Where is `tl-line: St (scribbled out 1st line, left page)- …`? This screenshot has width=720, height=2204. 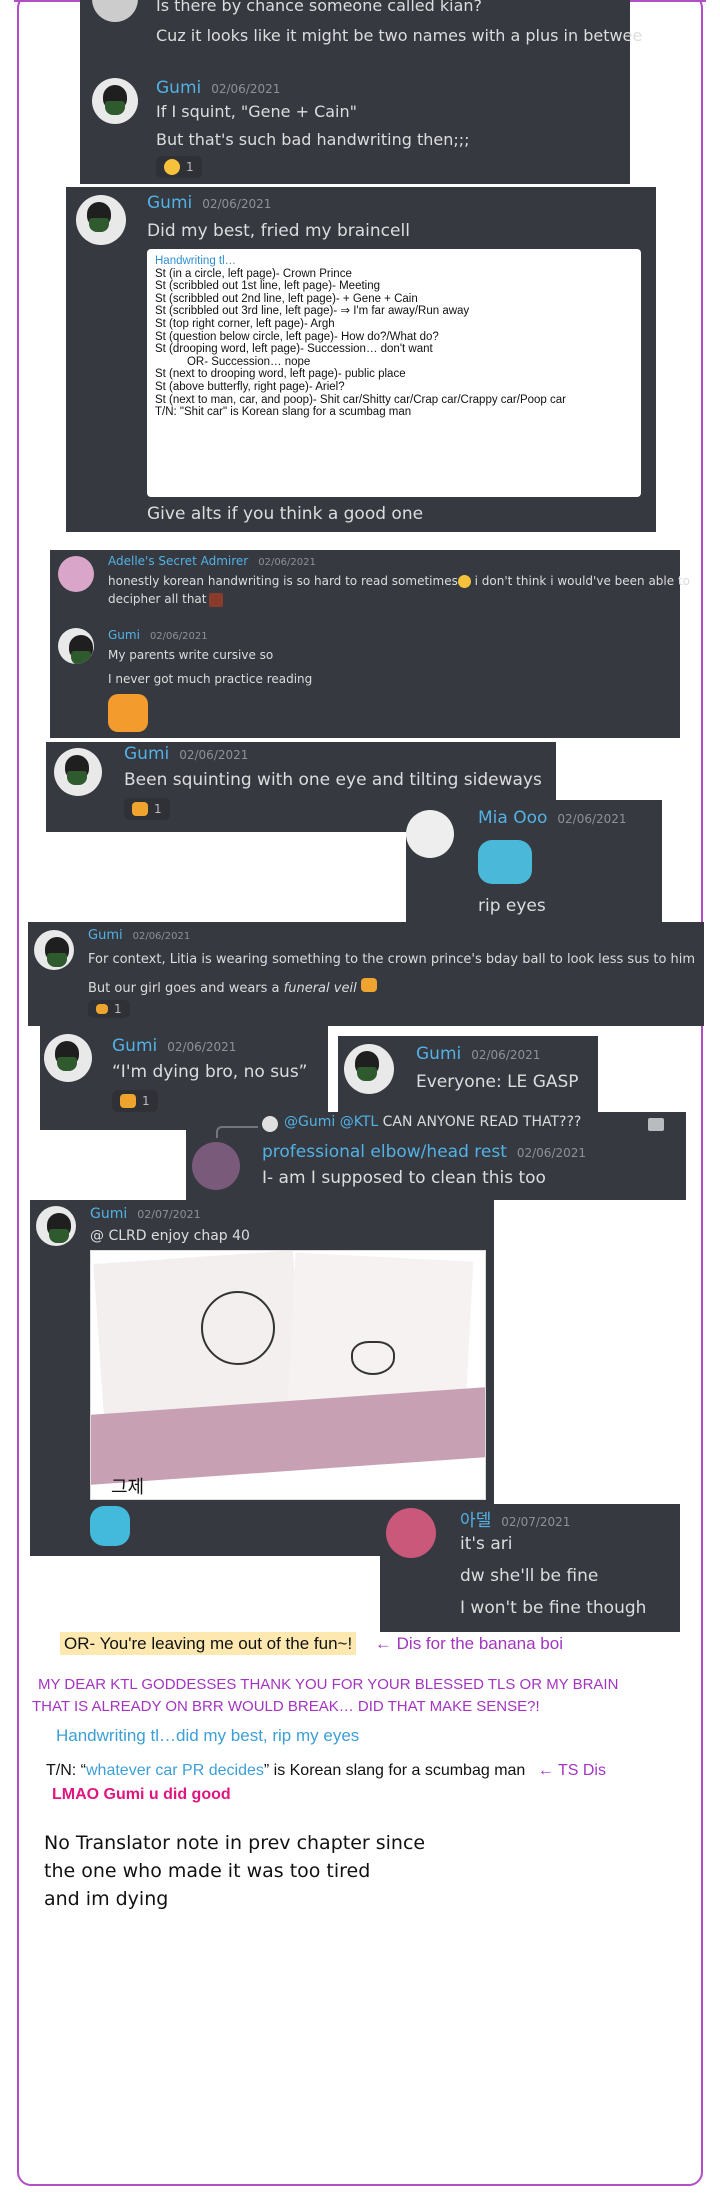
tl-line: St (scribbled out 1st line, left page)- … is located at coordinates (268, 286).